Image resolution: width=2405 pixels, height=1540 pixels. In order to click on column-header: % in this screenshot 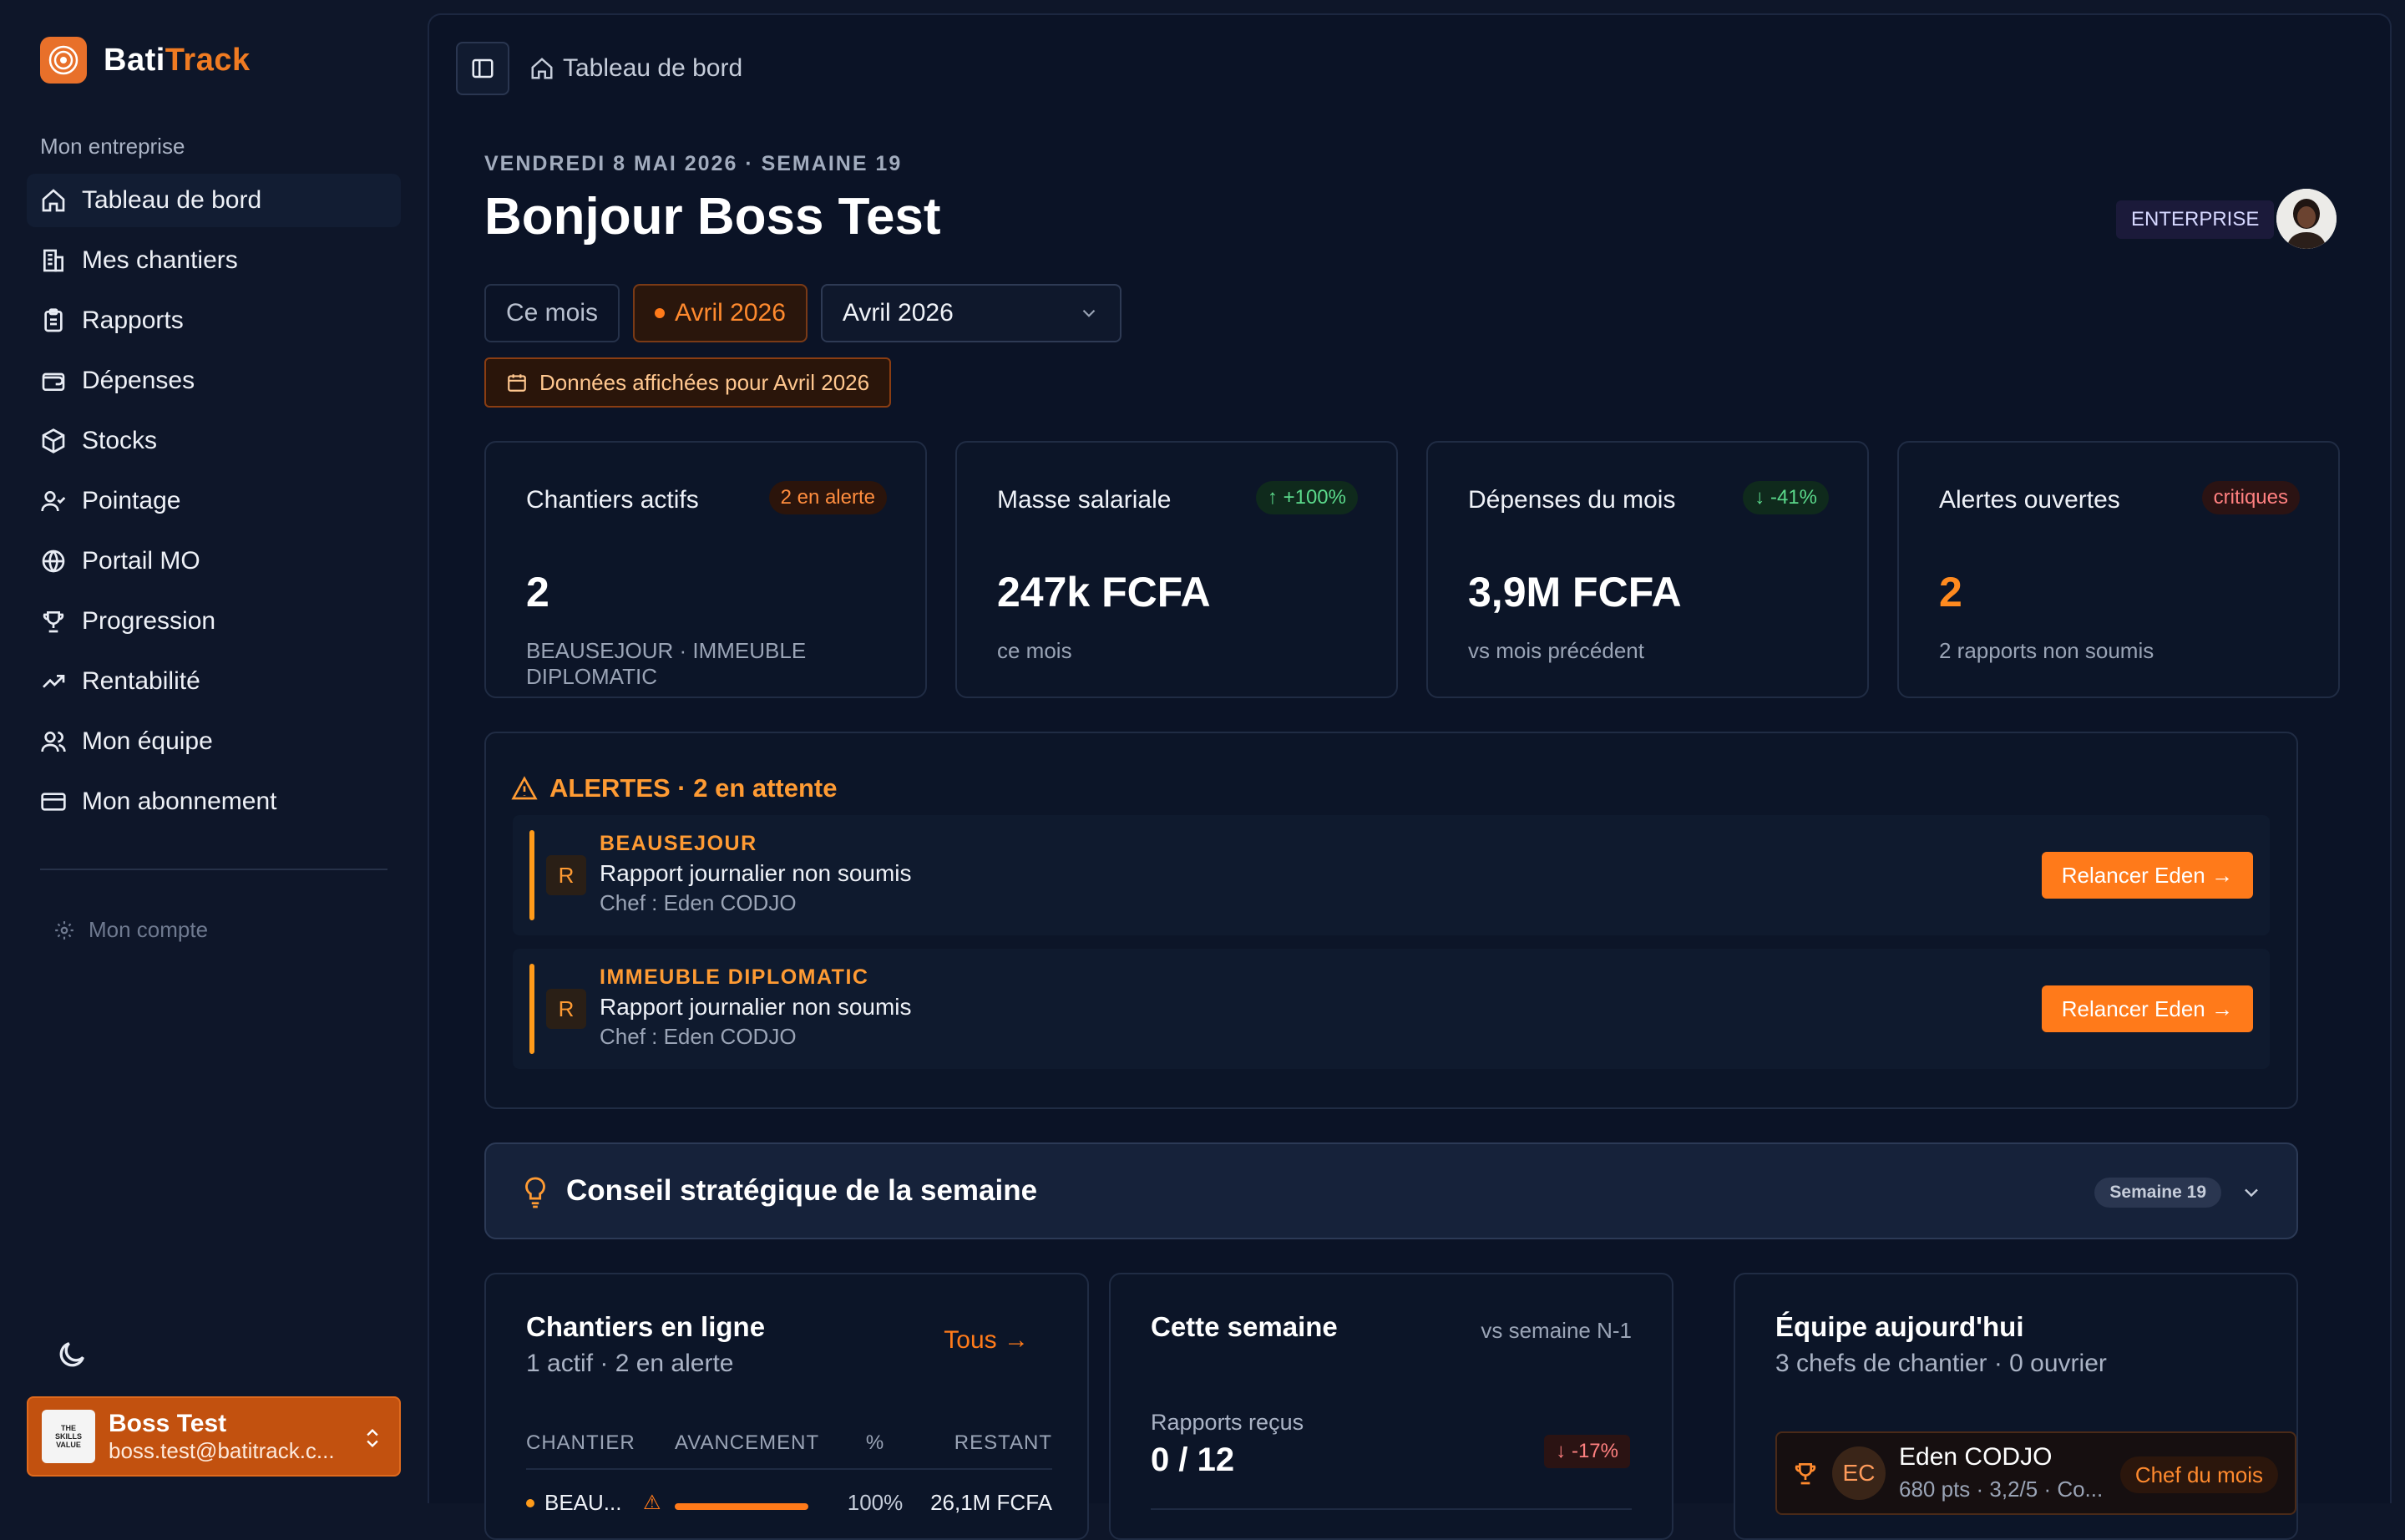, I will do `click(875, 1443)`.